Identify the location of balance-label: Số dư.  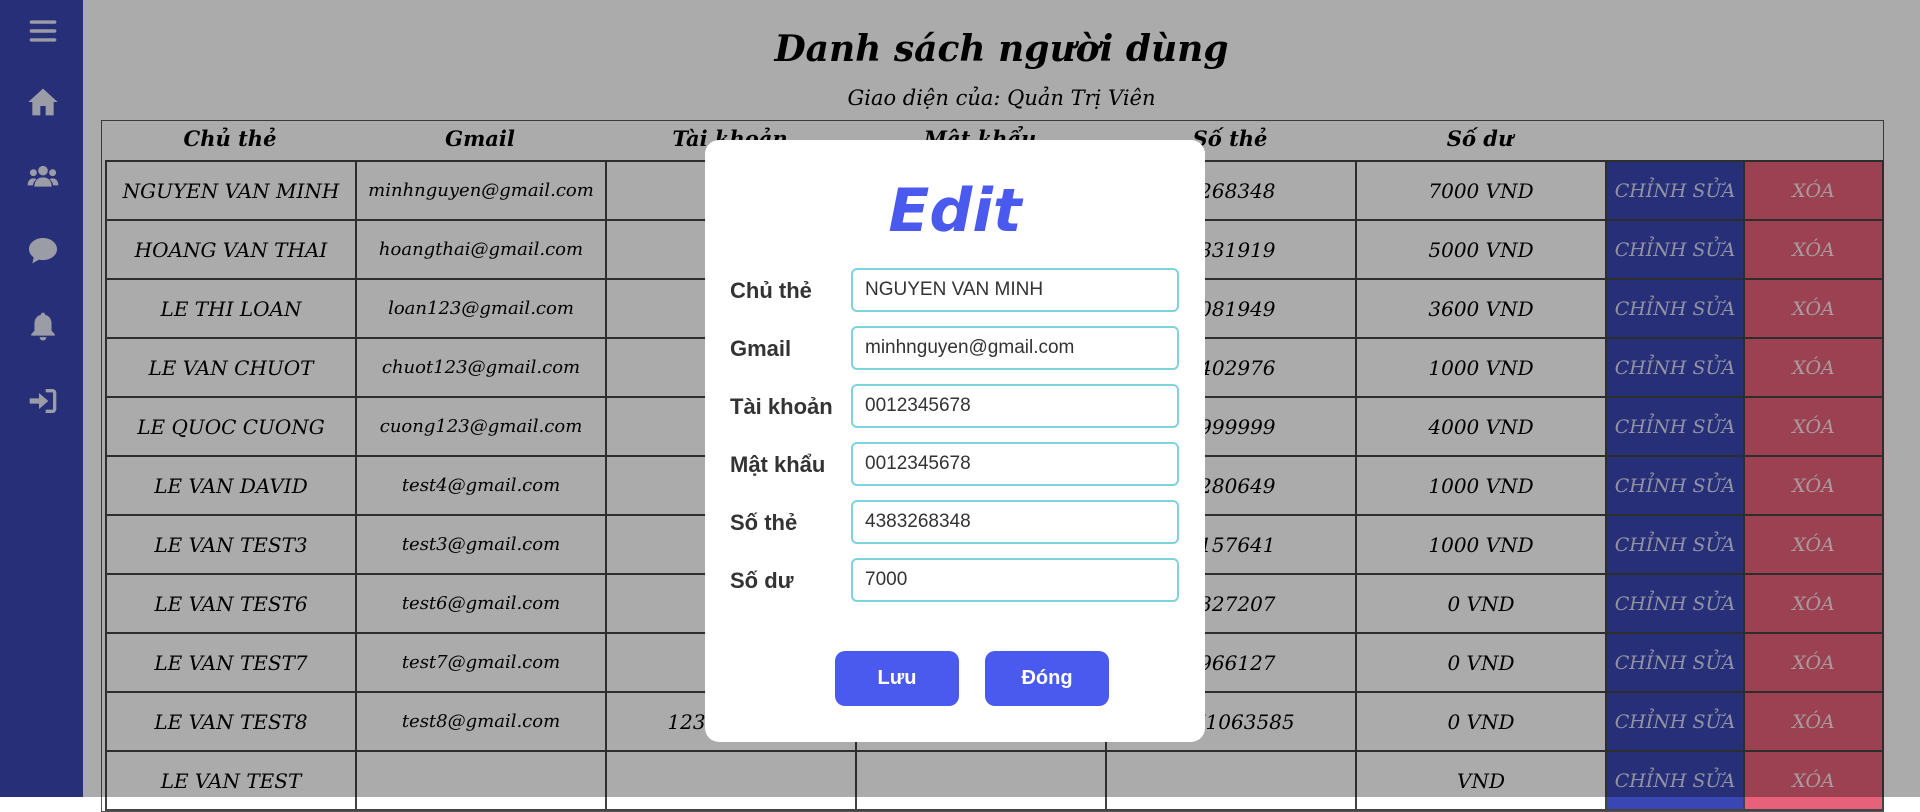
(762, 580).